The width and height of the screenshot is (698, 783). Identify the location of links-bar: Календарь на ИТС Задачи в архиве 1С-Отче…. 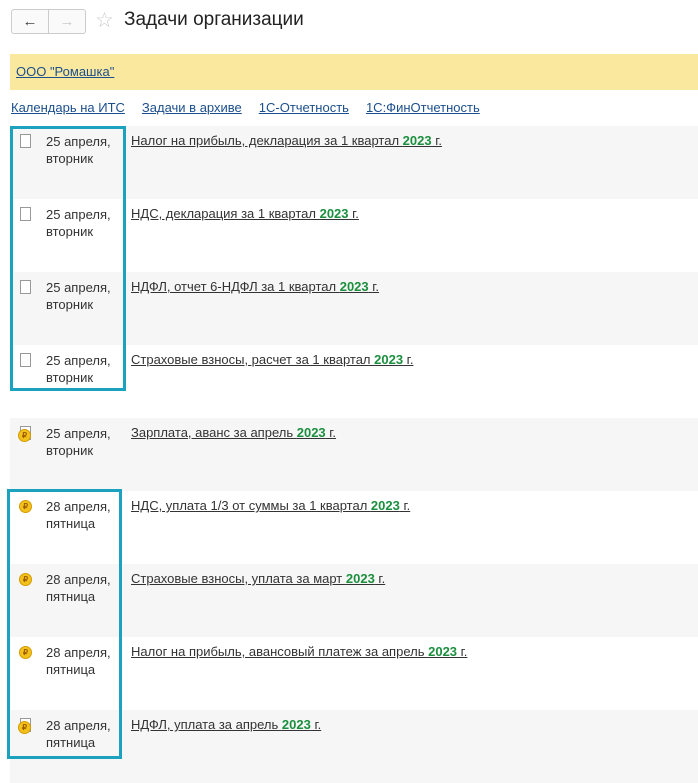
(245, 107).